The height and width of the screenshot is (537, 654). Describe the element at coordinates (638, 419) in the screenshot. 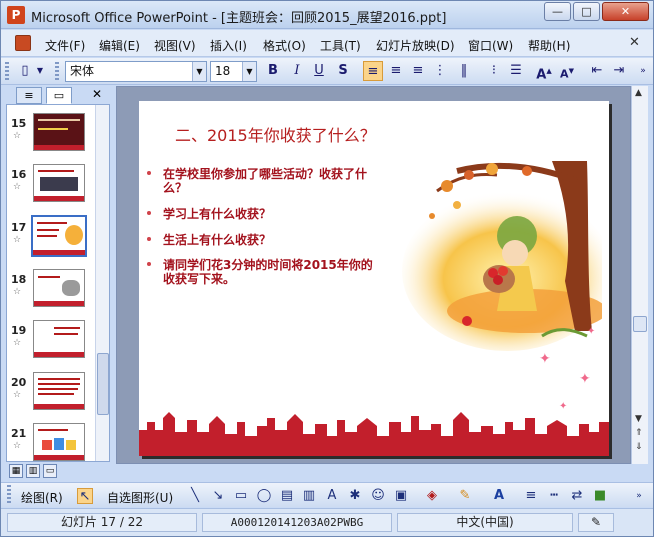

I see `scroll-down-icon: ▼` at that location.